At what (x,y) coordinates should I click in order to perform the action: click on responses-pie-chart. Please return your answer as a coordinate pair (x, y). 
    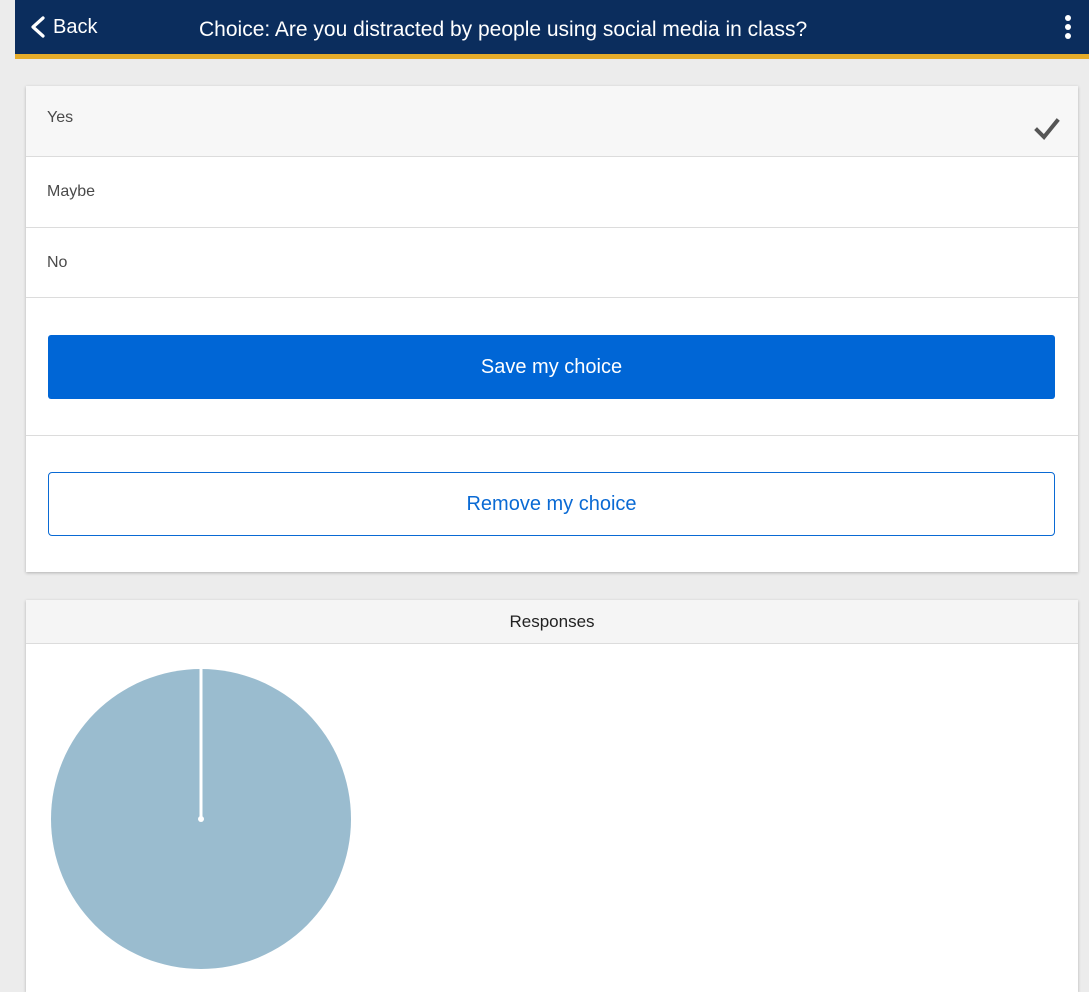
    Looking at the image, I should click on (201, 818).